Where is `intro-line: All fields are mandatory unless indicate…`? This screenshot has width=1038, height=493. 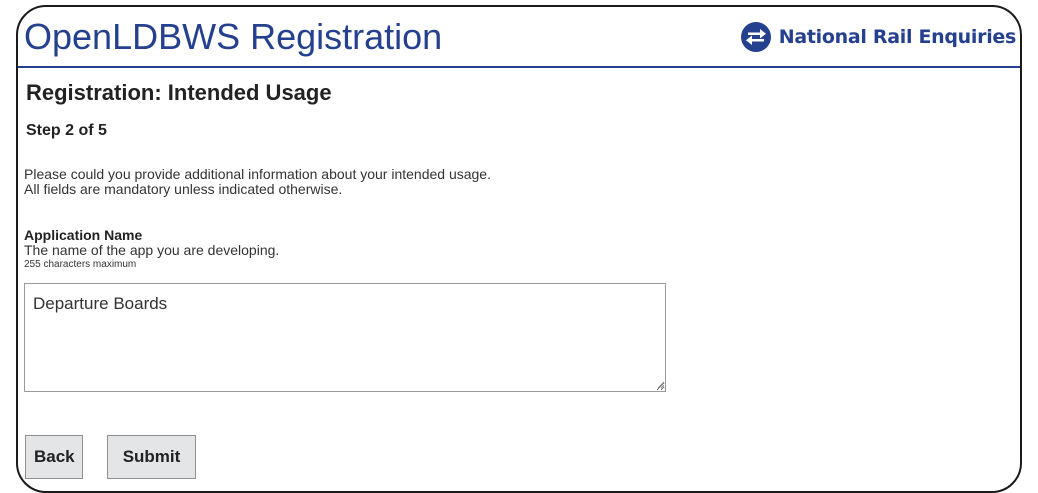 intro-line: All fields are mandatory unless indicate… is located at coordinates (183, 189).